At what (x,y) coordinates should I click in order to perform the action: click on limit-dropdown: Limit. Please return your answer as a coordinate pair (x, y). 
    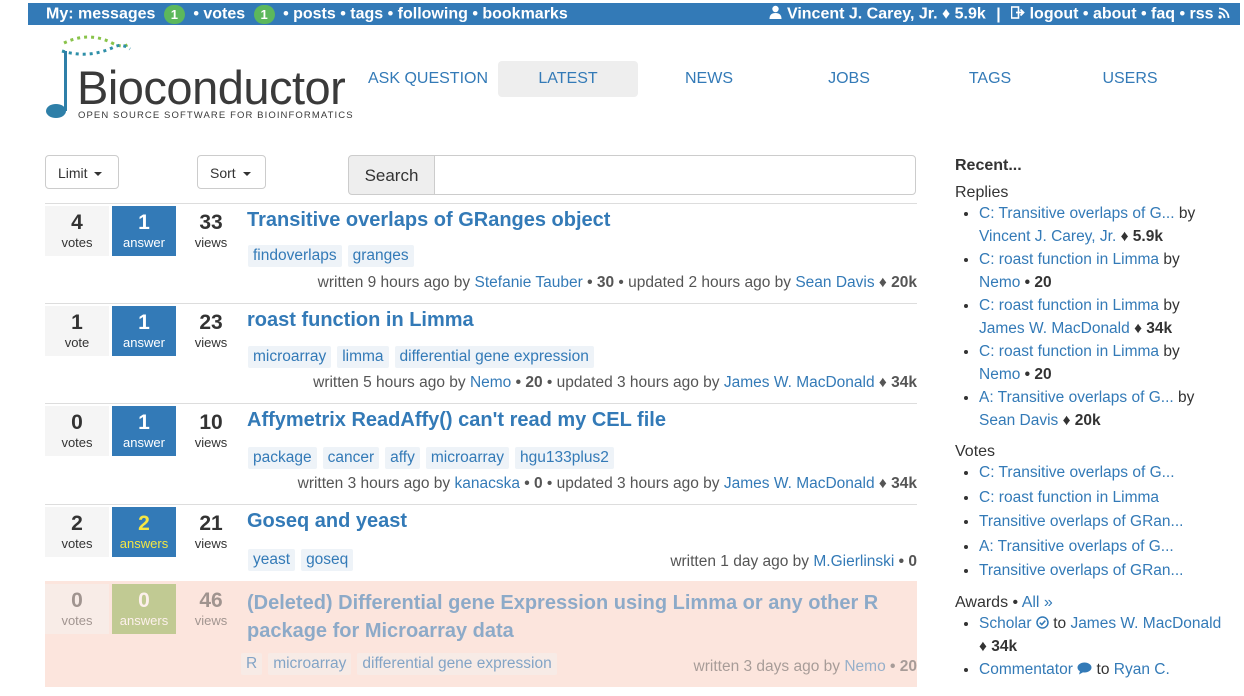
    Looking at the image, I should click on (82, 172).